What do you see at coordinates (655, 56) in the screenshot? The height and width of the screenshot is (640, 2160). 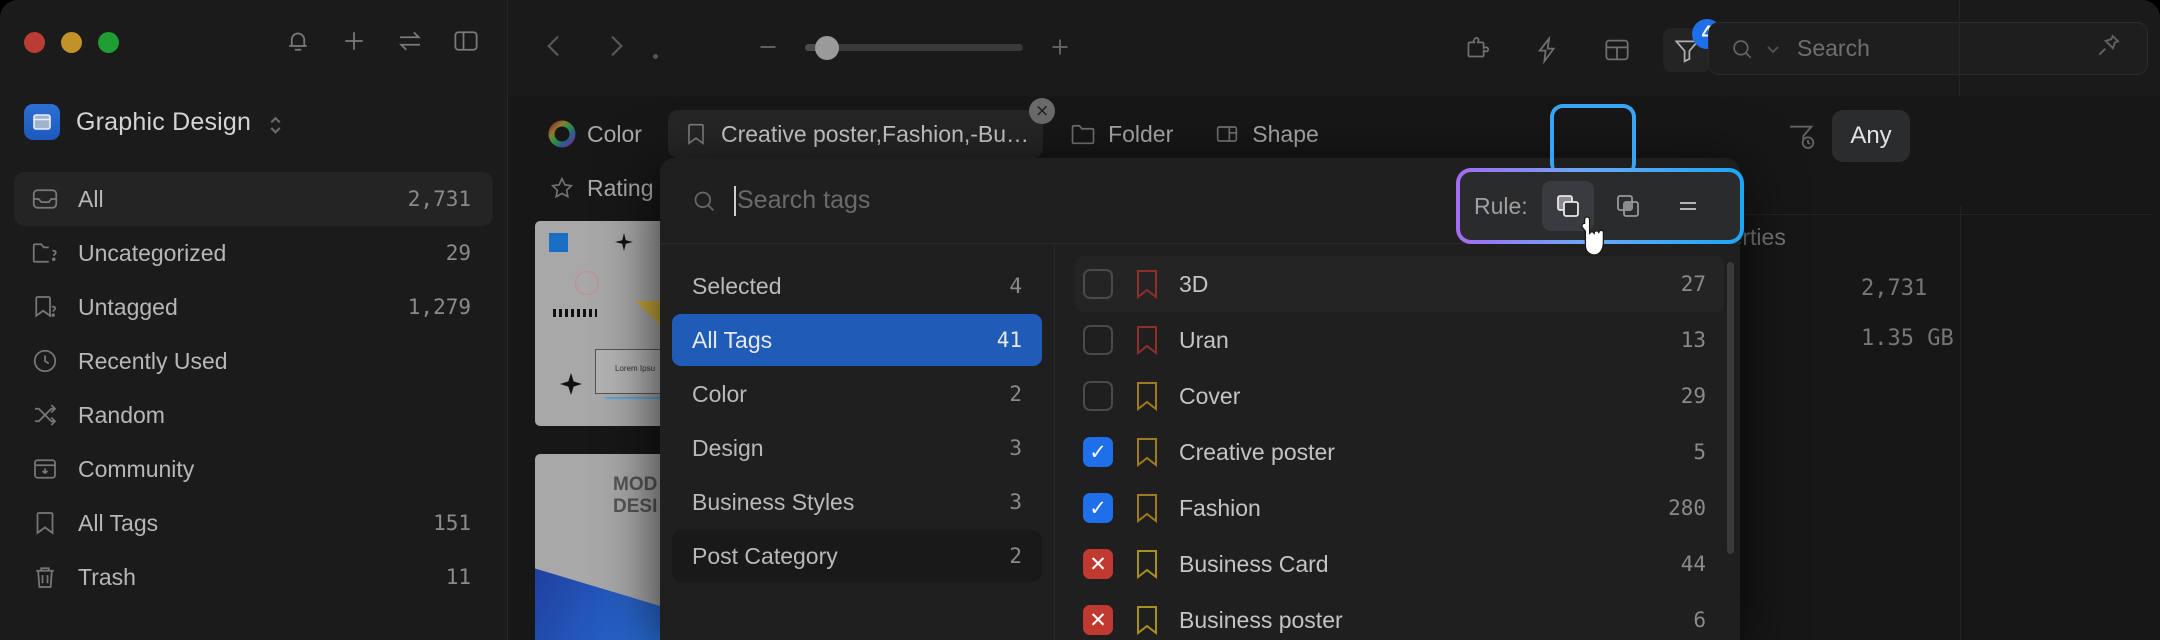 I see `breadcrumb-dot` at bounding box center [655, 56].